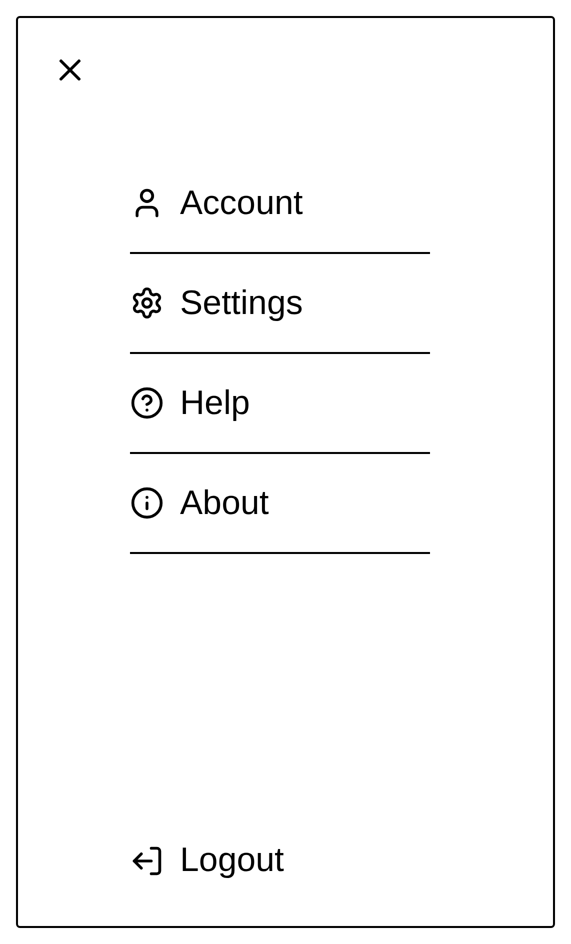  What do you see at coordinates (147, 503) in the screenshot?
I see `info-icon` at bounding box center [147, 503].